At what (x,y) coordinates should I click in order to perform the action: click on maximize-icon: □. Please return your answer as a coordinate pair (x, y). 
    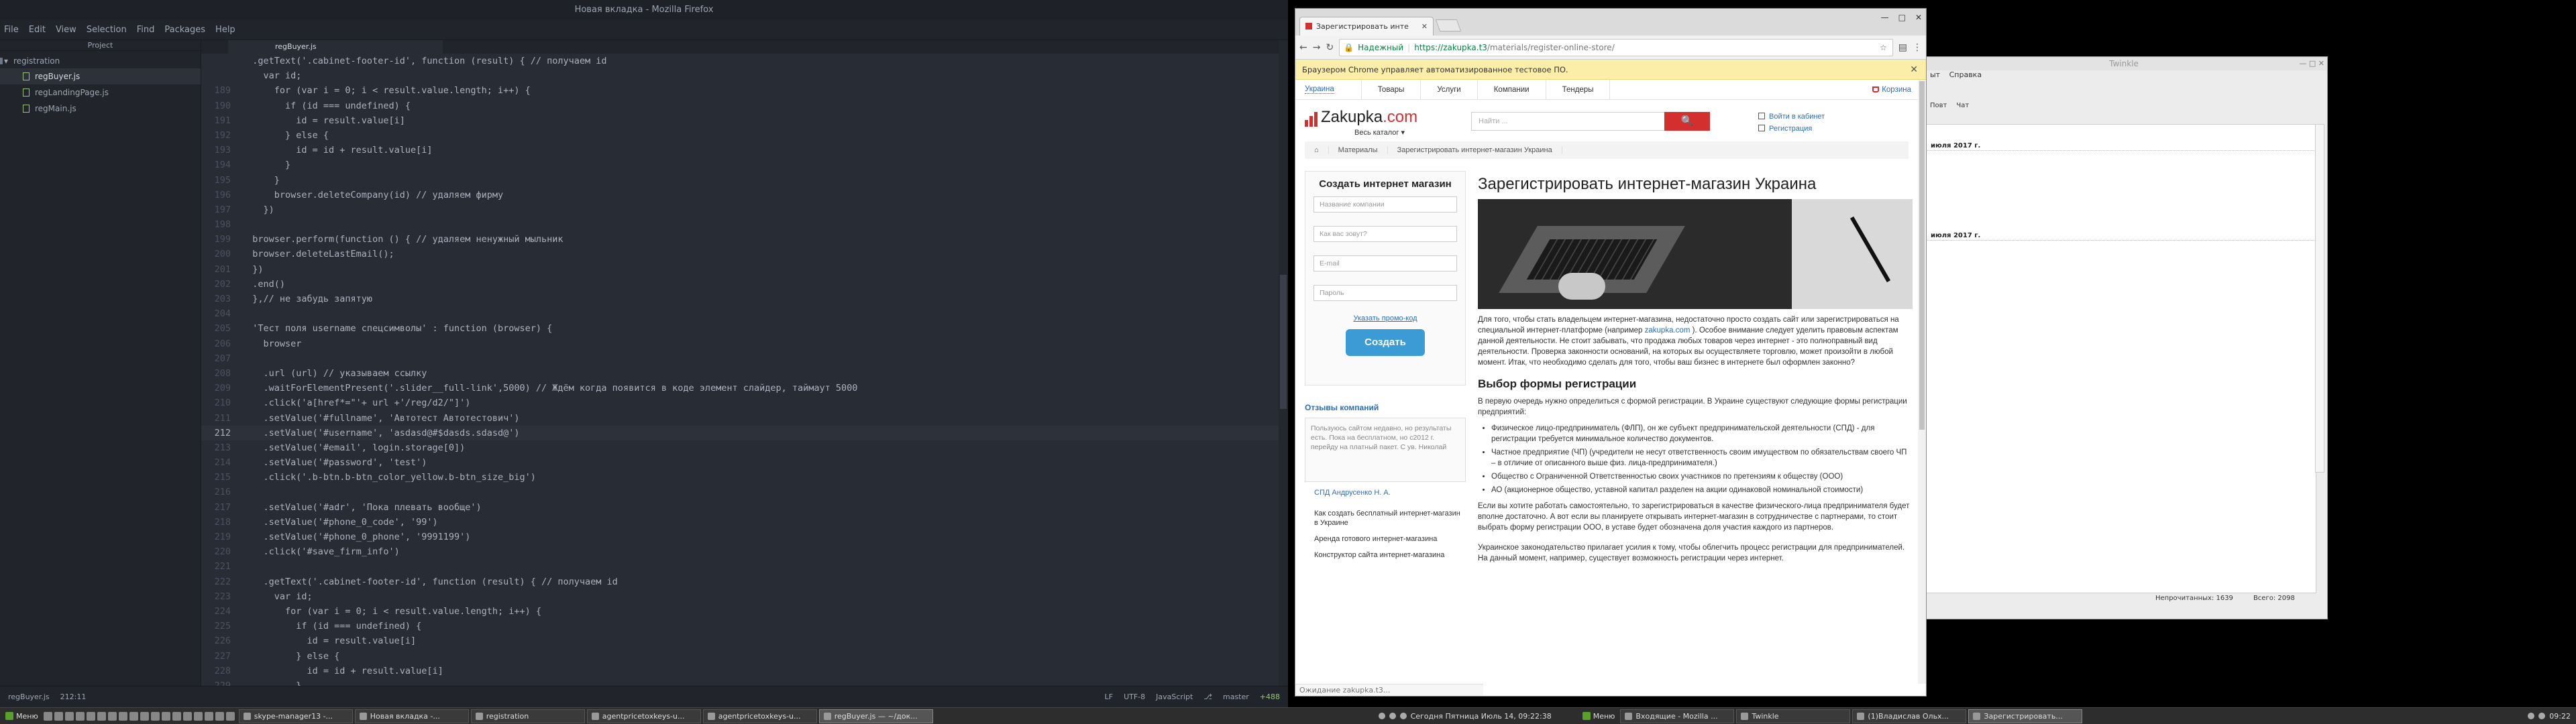
    Looking at the image, I should click on (1902, 17).